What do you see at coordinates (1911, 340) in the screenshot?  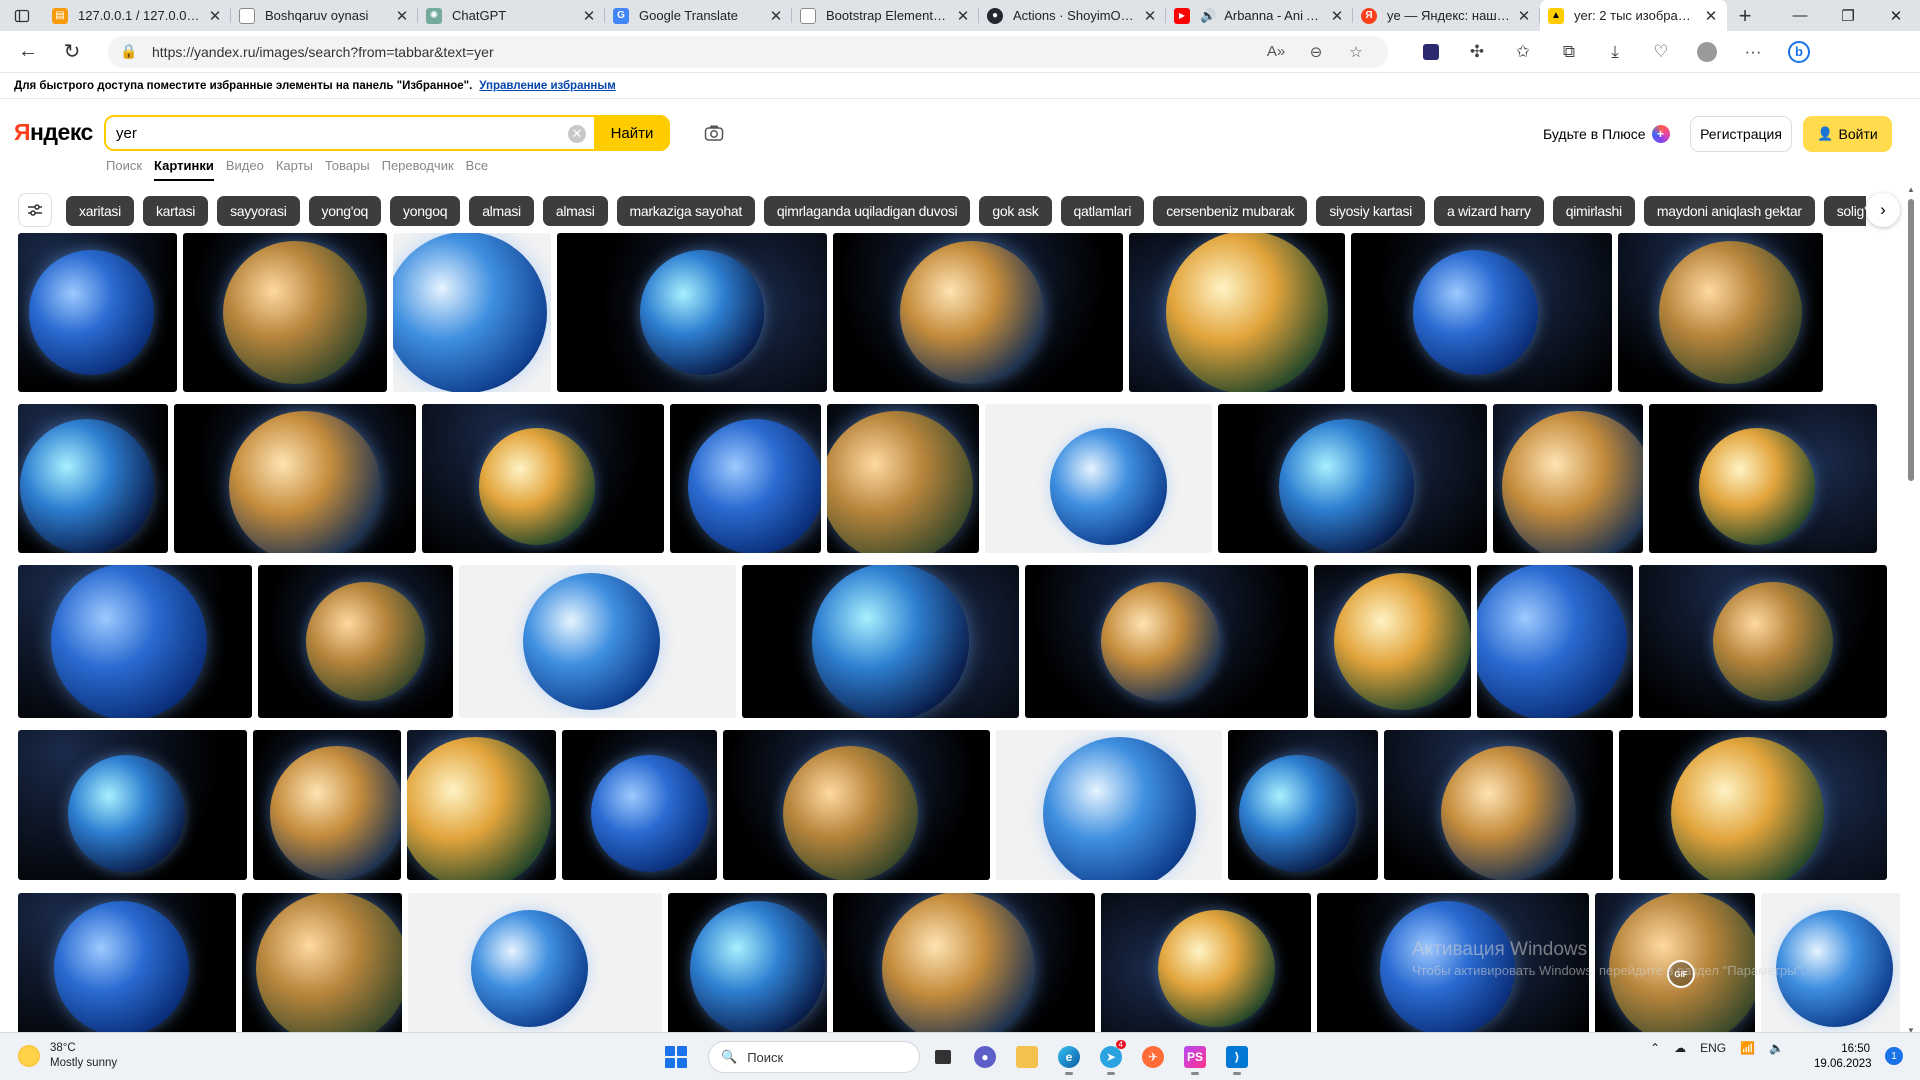 I see `scrollbar-thumb` at bounding box center [1911, 340].